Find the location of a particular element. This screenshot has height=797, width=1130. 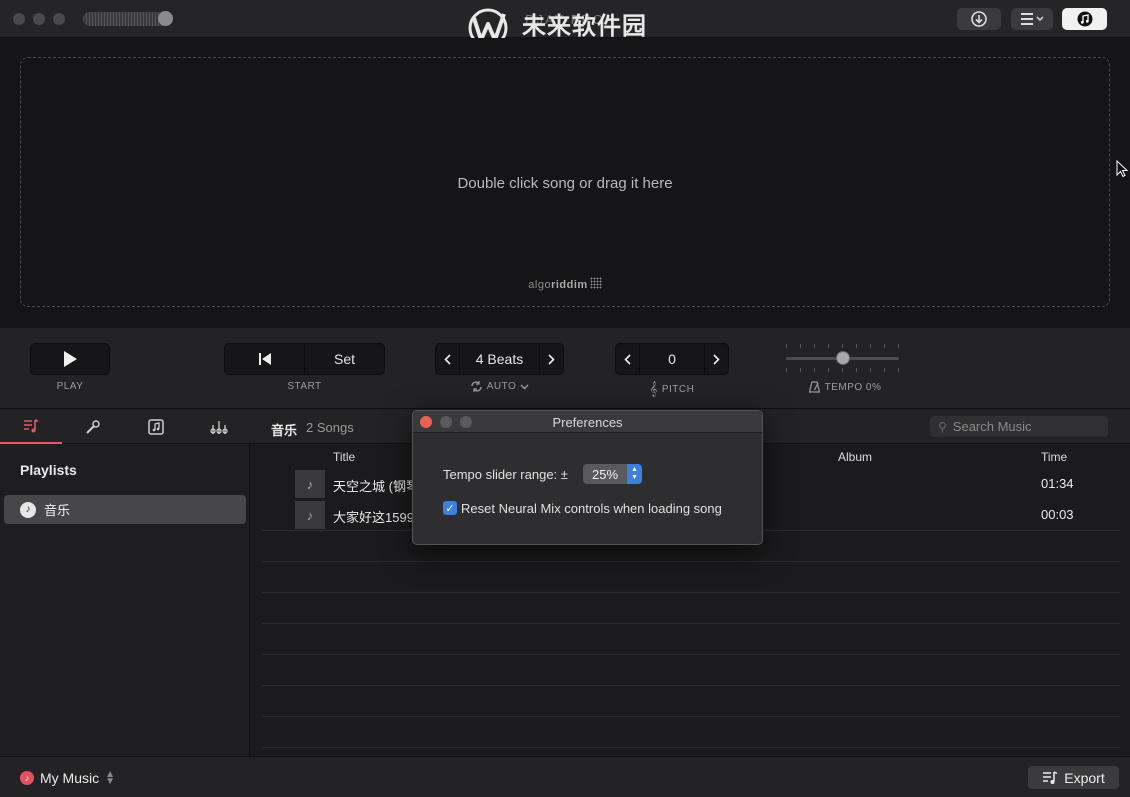

column-time: Time is located at coordinates (1054, 457).